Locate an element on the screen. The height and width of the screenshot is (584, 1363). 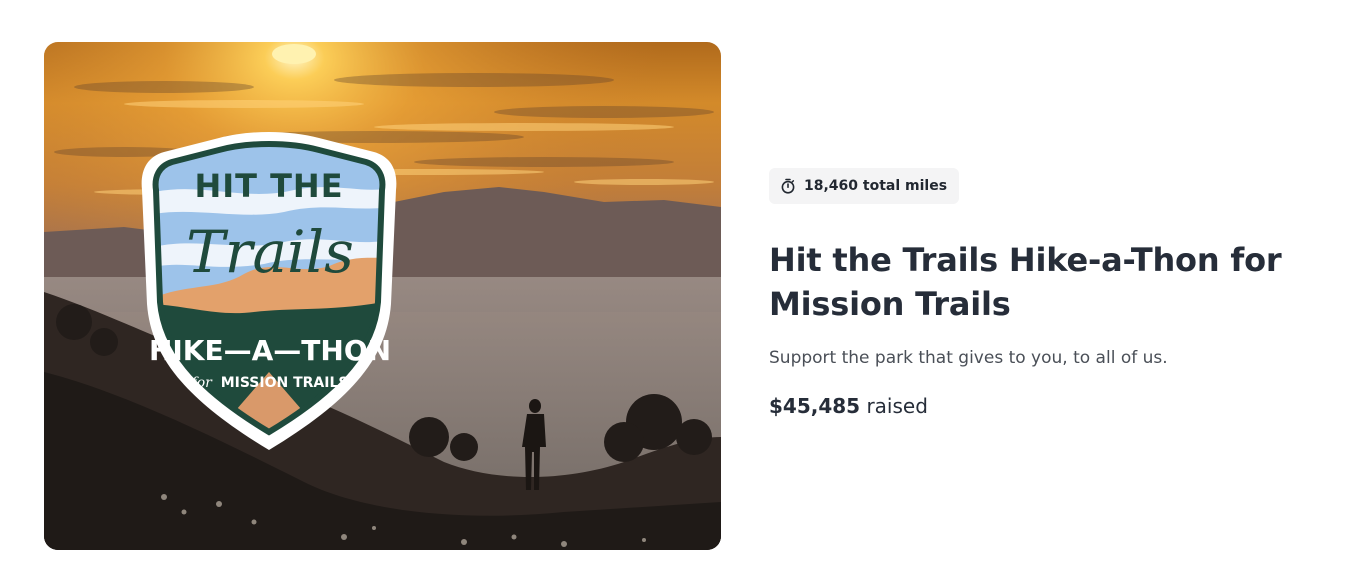
badge-line2: Trails is located at coordinates (270, 252).